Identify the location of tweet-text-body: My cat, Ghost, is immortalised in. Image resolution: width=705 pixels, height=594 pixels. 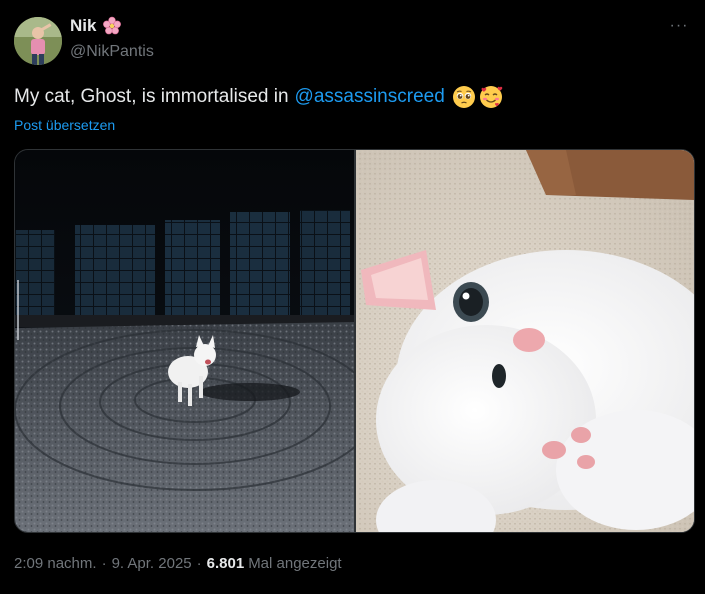
(151, 96).